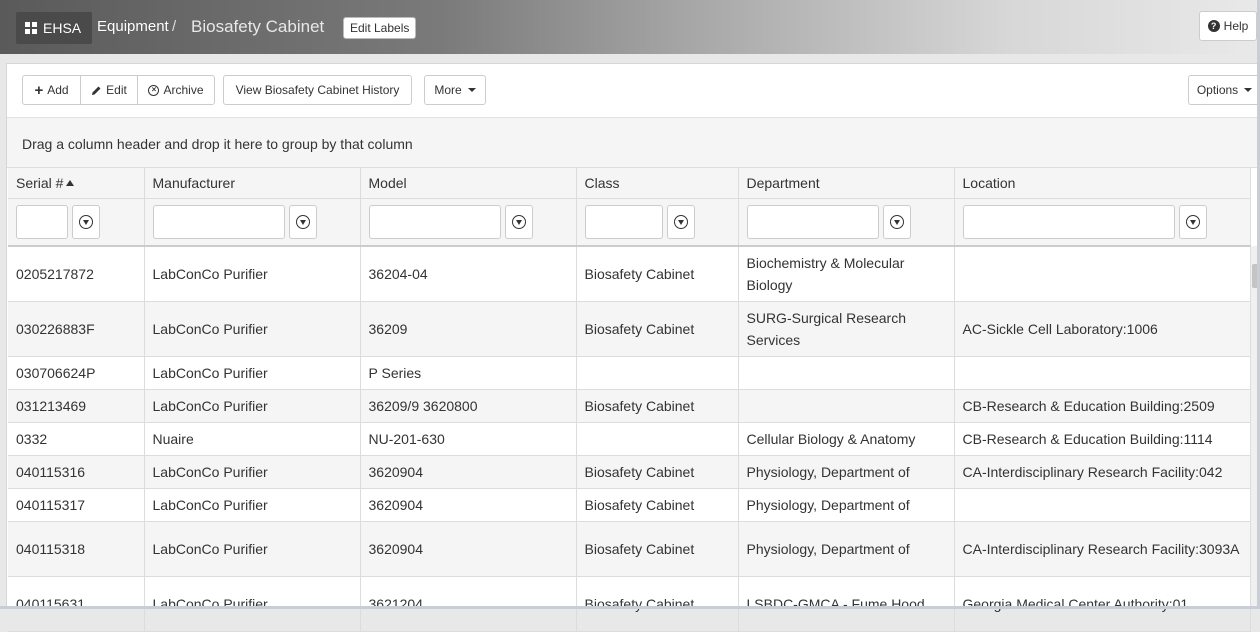 Image resolution: width=1260 pixels, height=632 pixels. What do you see at coordinates (1102, 604) in the screenshot?
I see `cell-location: Georgia Medical Center Authority:01` at bounding box center [1102, 604].